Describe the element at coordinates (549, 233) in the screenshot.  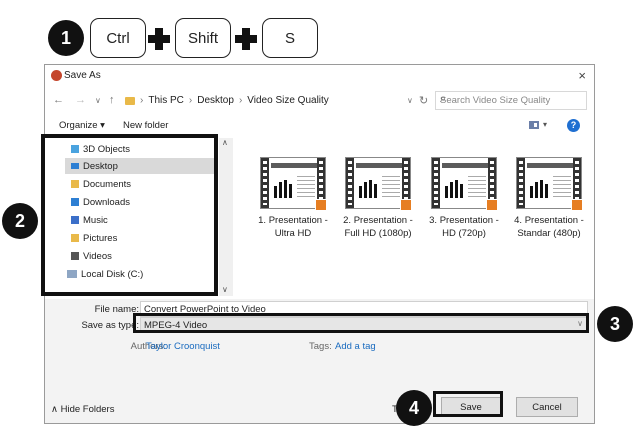
I see `file-name-line2: Standar (480p)` at that location.